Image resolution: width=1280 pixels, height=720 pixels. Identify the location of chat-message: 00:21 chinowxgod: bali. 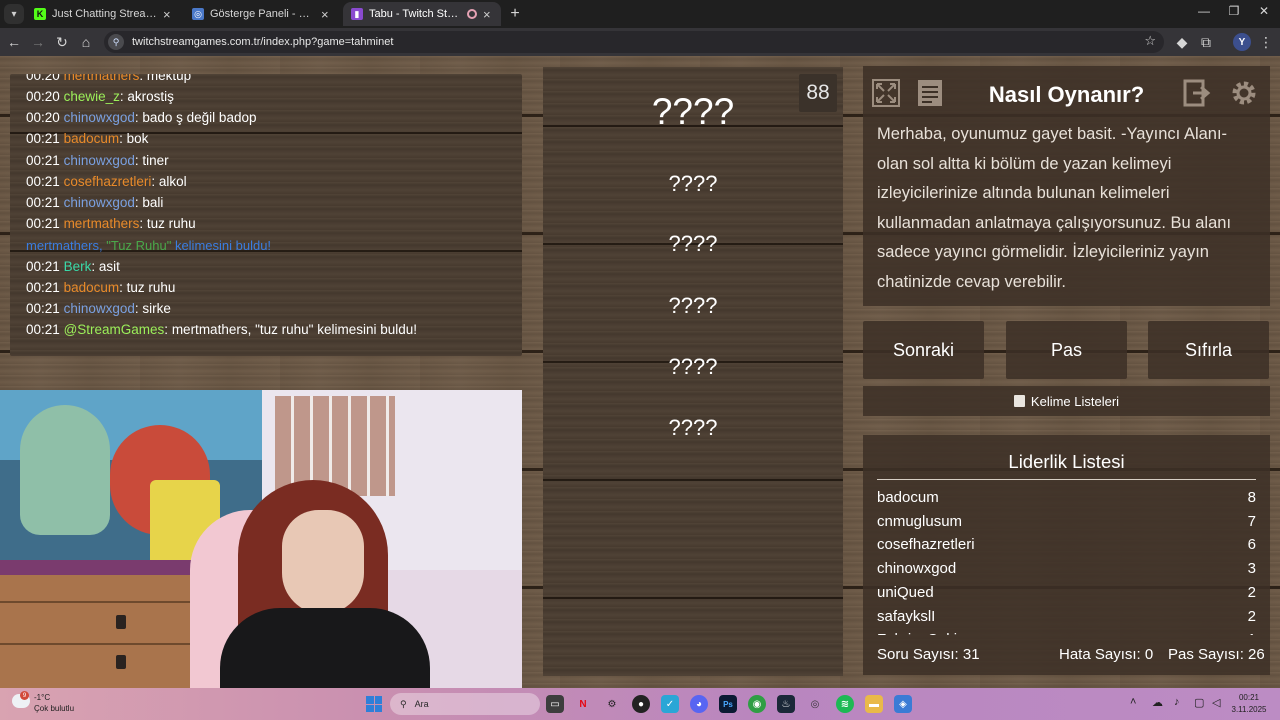
(95, 202).